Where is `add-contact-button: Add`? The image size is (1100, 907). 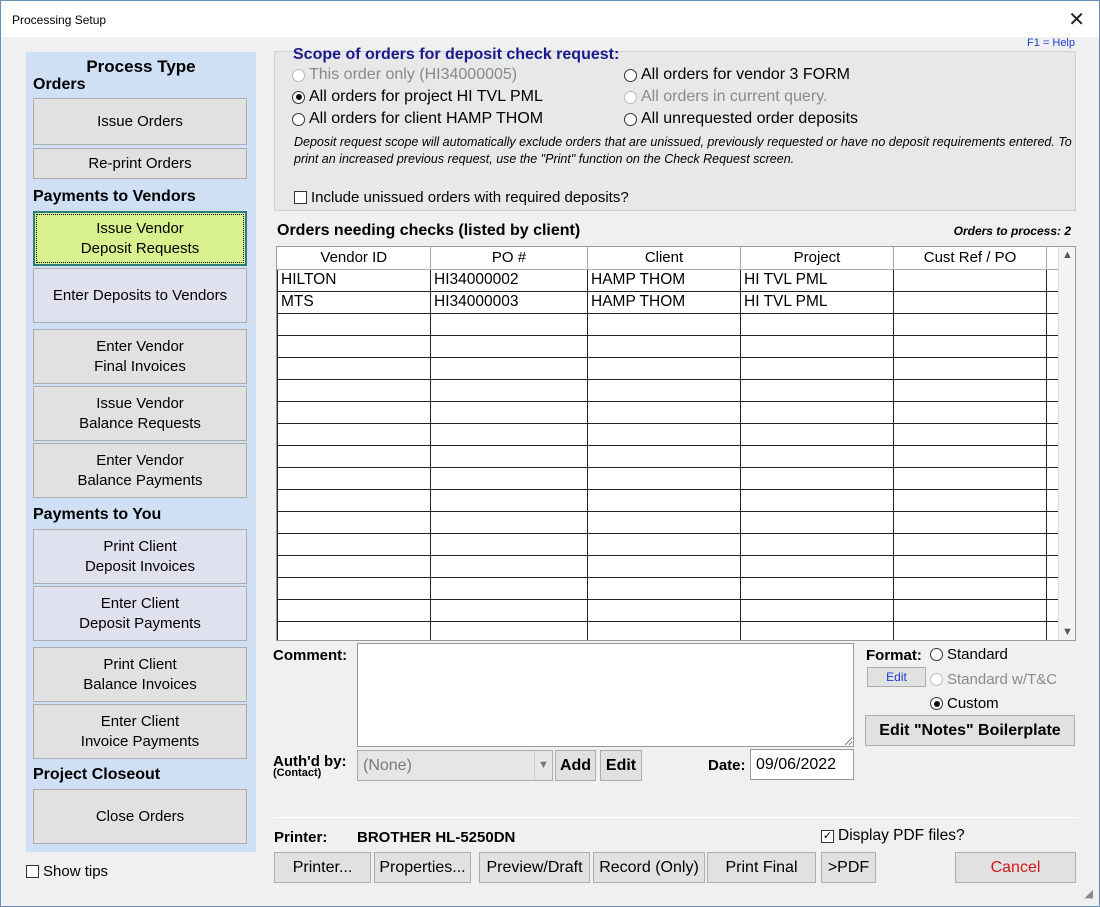
add-contact-button: Add is located at coordinates (575, 765).